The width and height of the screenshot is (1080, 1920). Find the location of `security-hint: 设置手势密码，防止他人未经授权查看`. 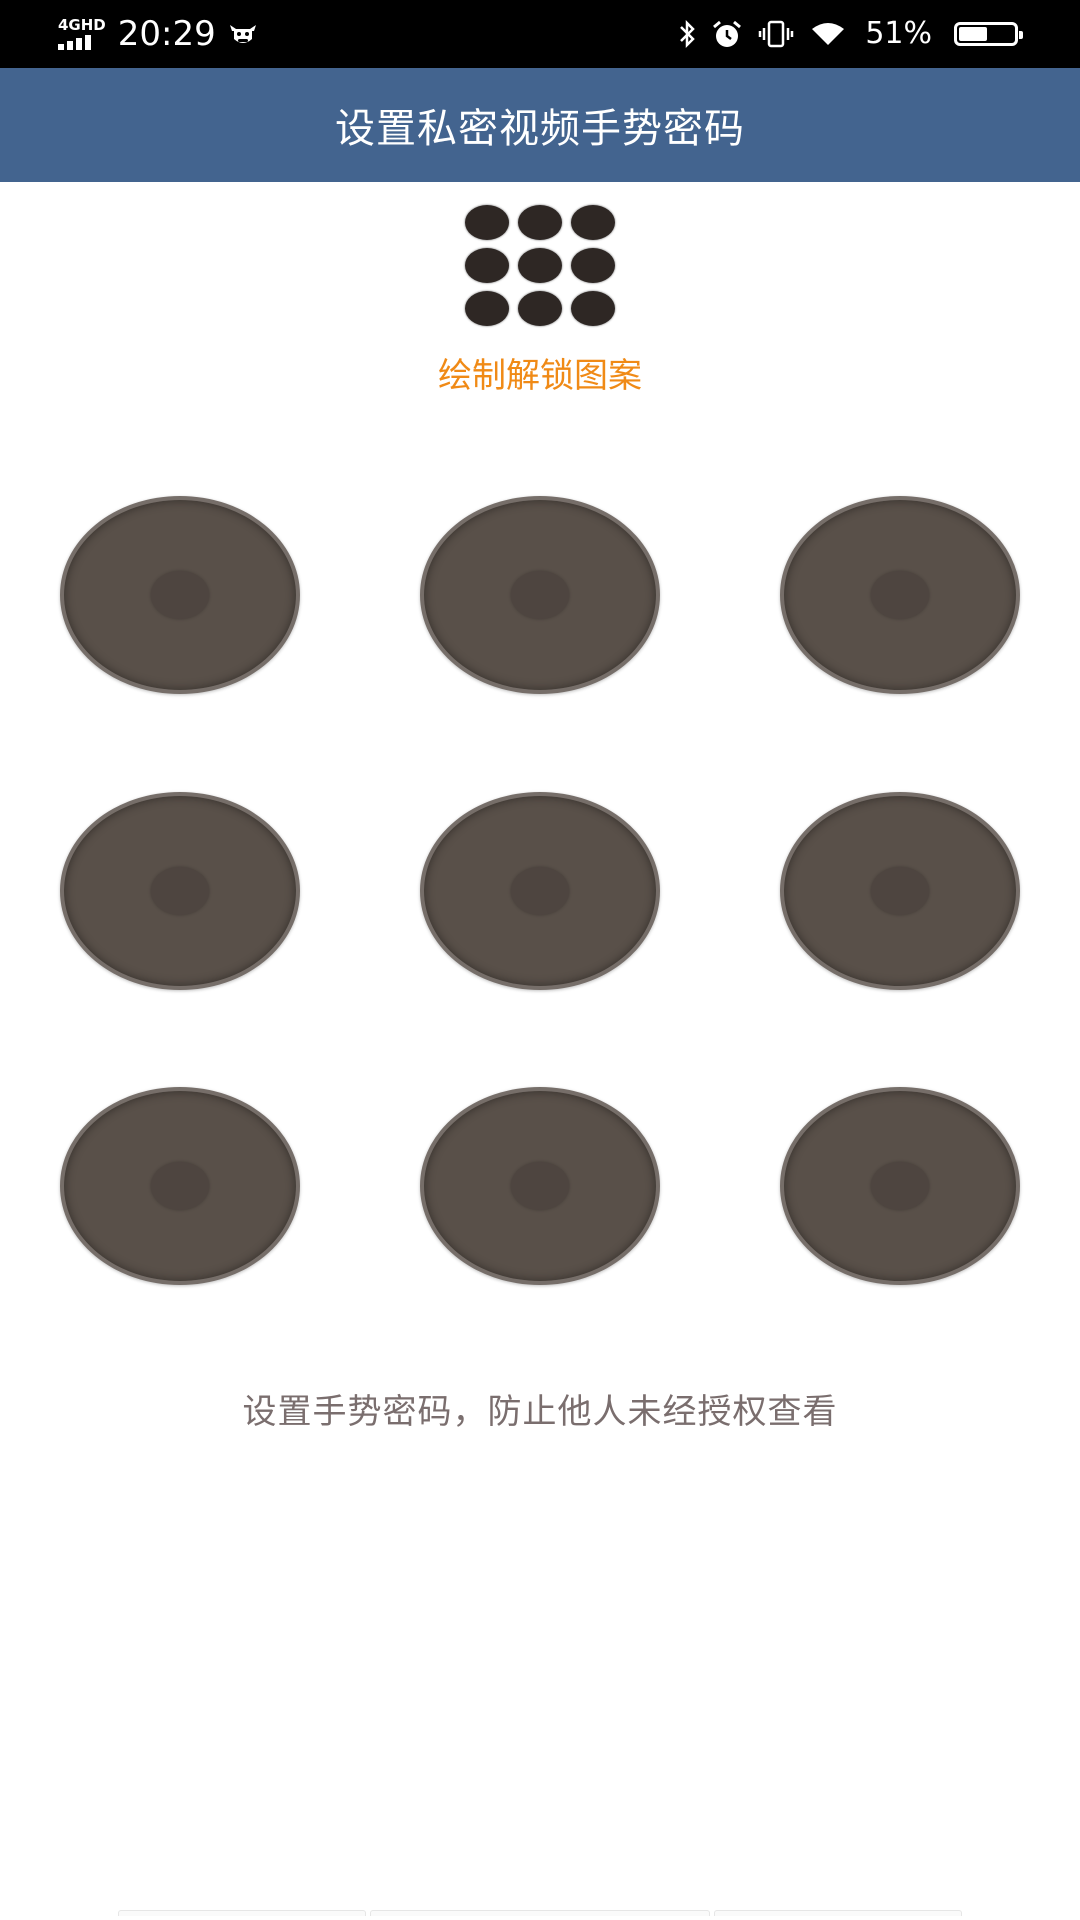

security-hint: 设置手势密码，防止他人未经授权查看 is located at coordinates (540, 1412).